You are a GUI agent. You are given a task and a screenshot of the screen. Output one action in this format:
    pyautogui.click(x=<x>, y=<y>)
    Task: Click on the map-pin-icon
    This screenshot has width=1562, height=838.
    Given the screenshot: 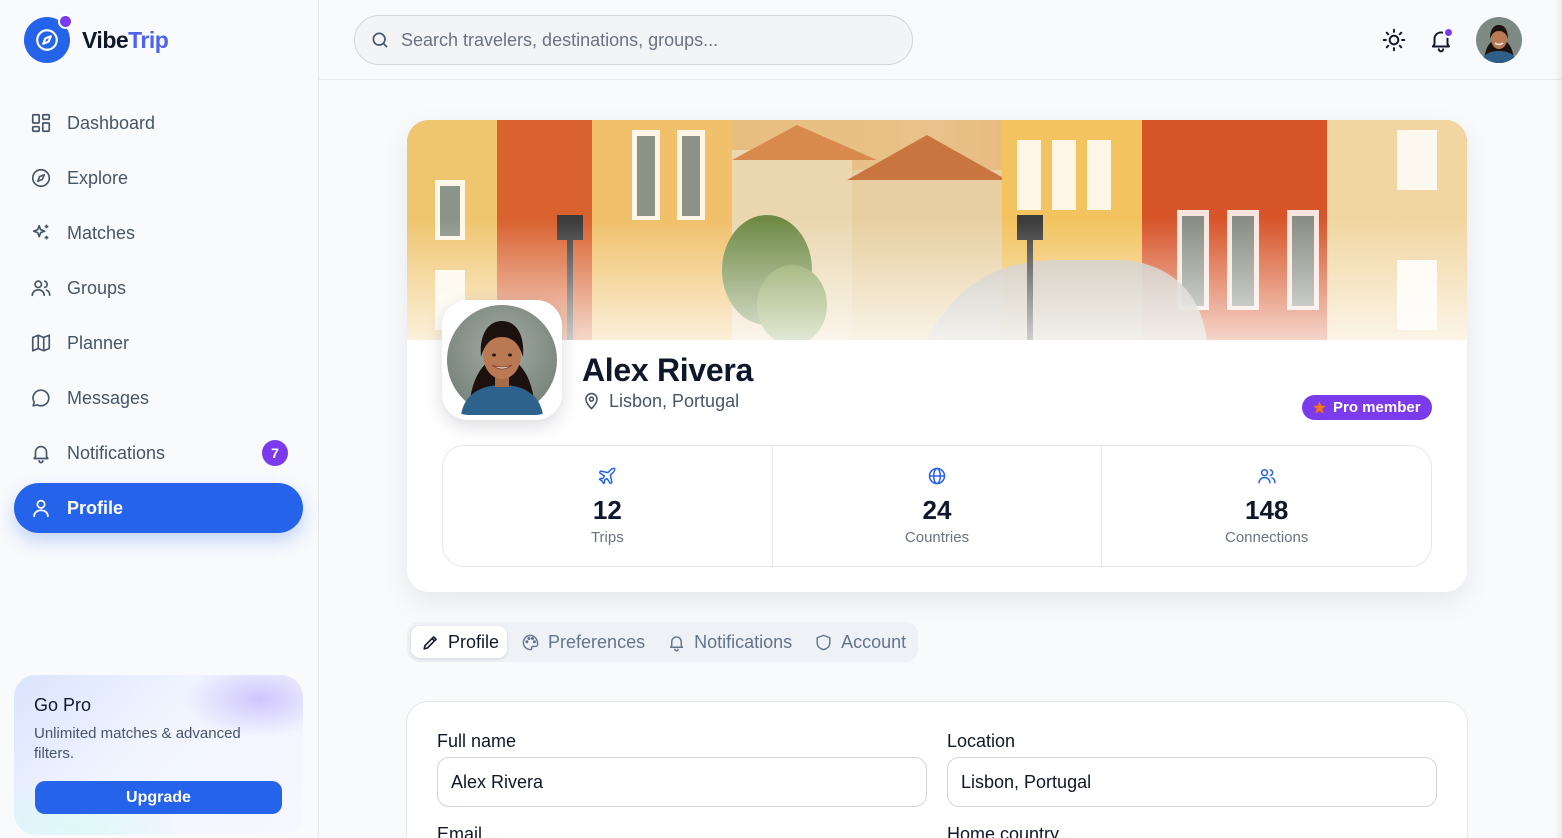 What is the action you would take?
    pyautogui.click(x=591, y=401)
    